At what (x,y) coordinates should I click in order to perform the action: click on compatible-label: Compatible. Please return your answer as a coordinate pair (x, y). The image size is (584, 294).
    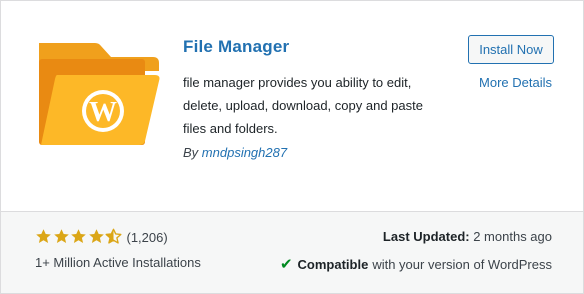
    Looking at the image, I should click on (333, 264).